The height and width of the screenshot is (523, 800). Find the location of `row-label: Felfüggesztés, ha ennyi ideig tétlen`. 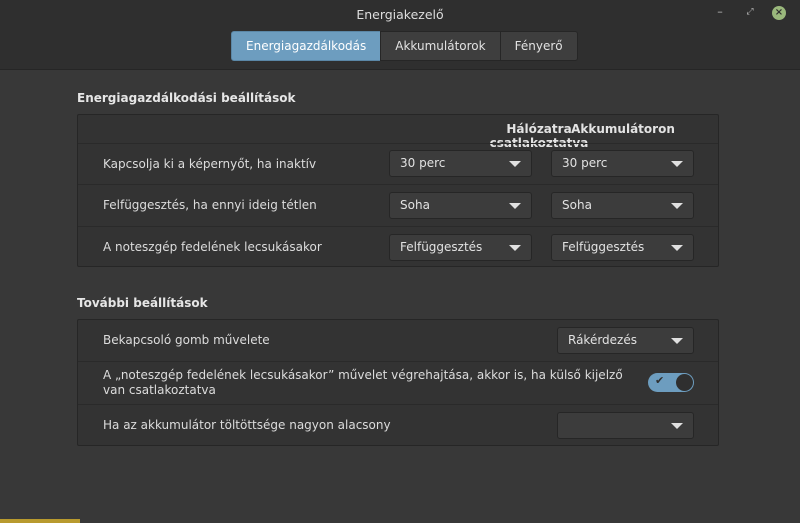

row-label: Felfüggesztés, ha ennyi ideig tétlen is located at coordinates (210, 205).